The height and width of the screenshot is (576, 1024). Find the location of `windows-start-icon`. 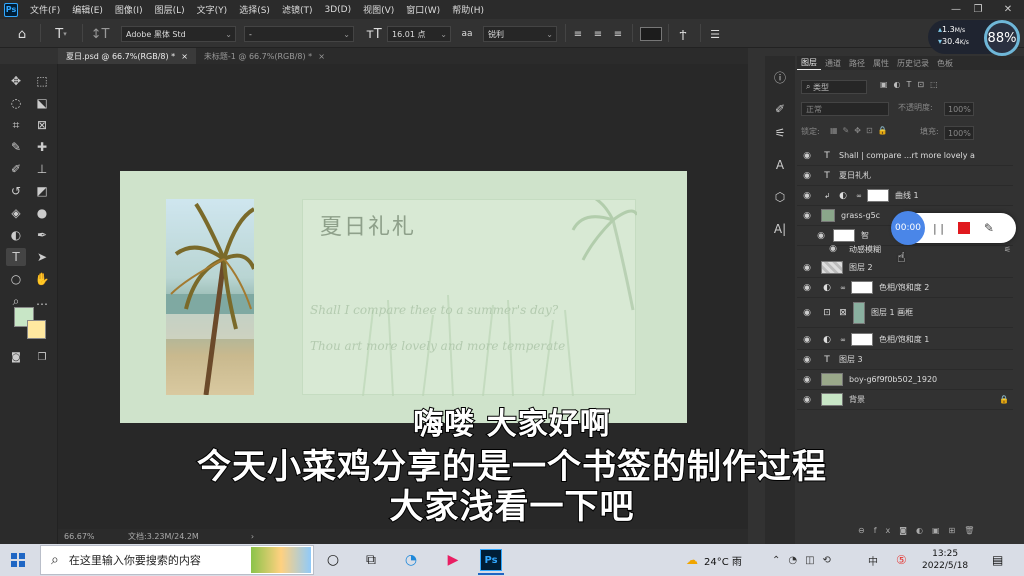

windows-start-icon is located at coordinates (18, 560).